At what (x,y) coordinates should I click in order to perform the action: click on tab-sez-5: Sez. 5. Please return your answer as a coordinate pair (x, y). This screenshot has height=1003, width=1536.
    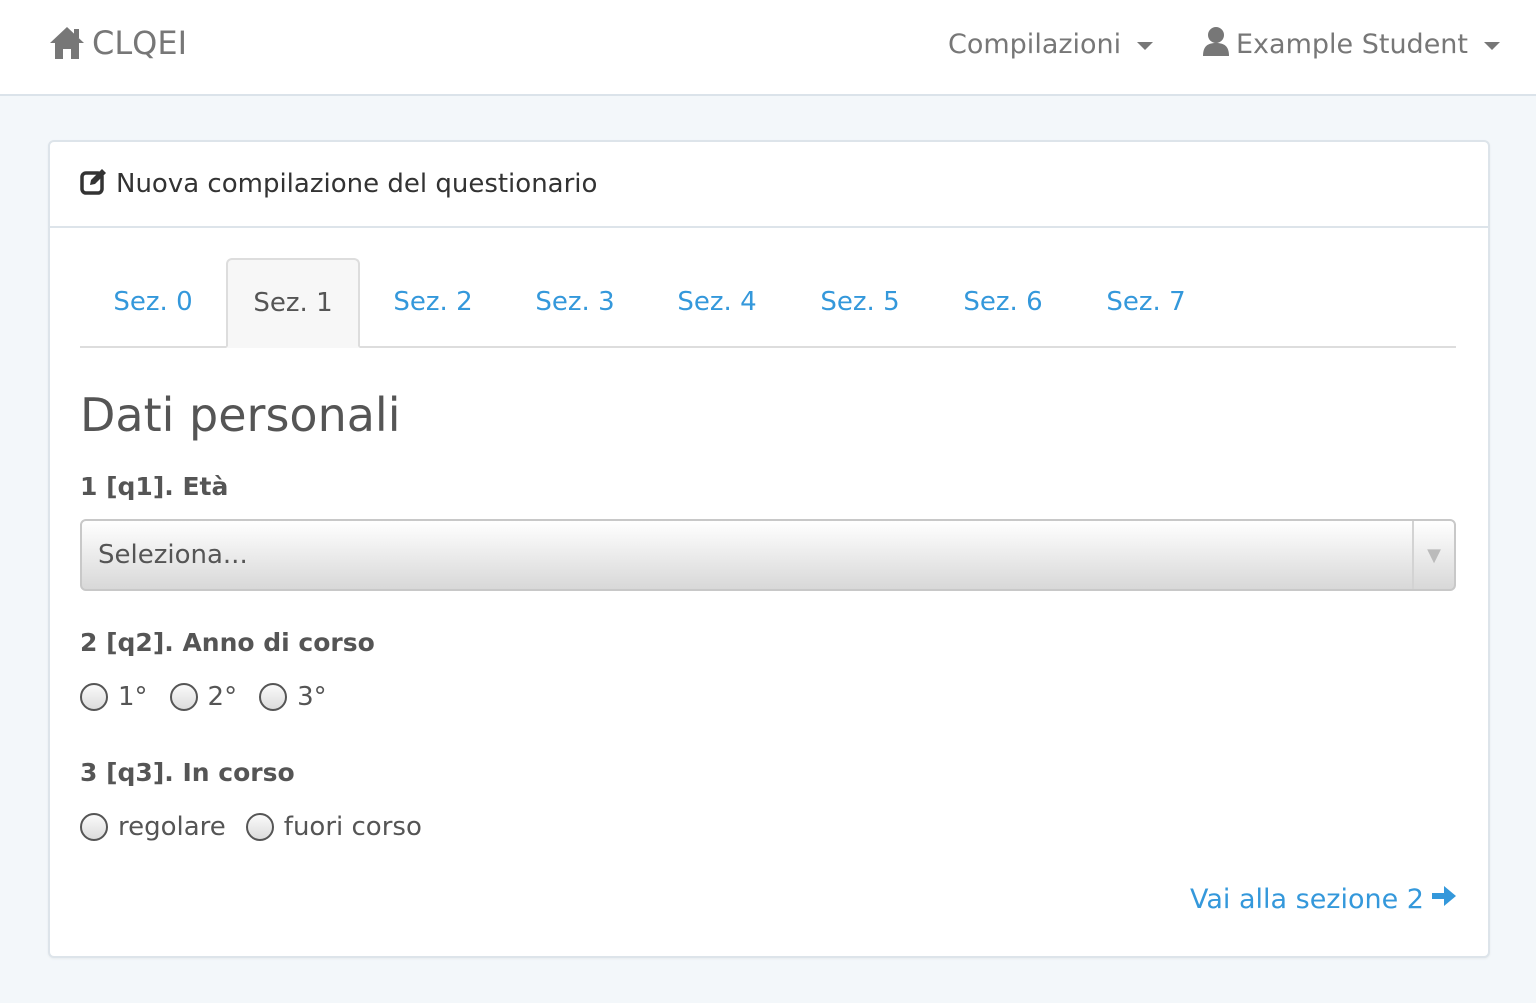
    Looking at the image, I should click on (860, 302).